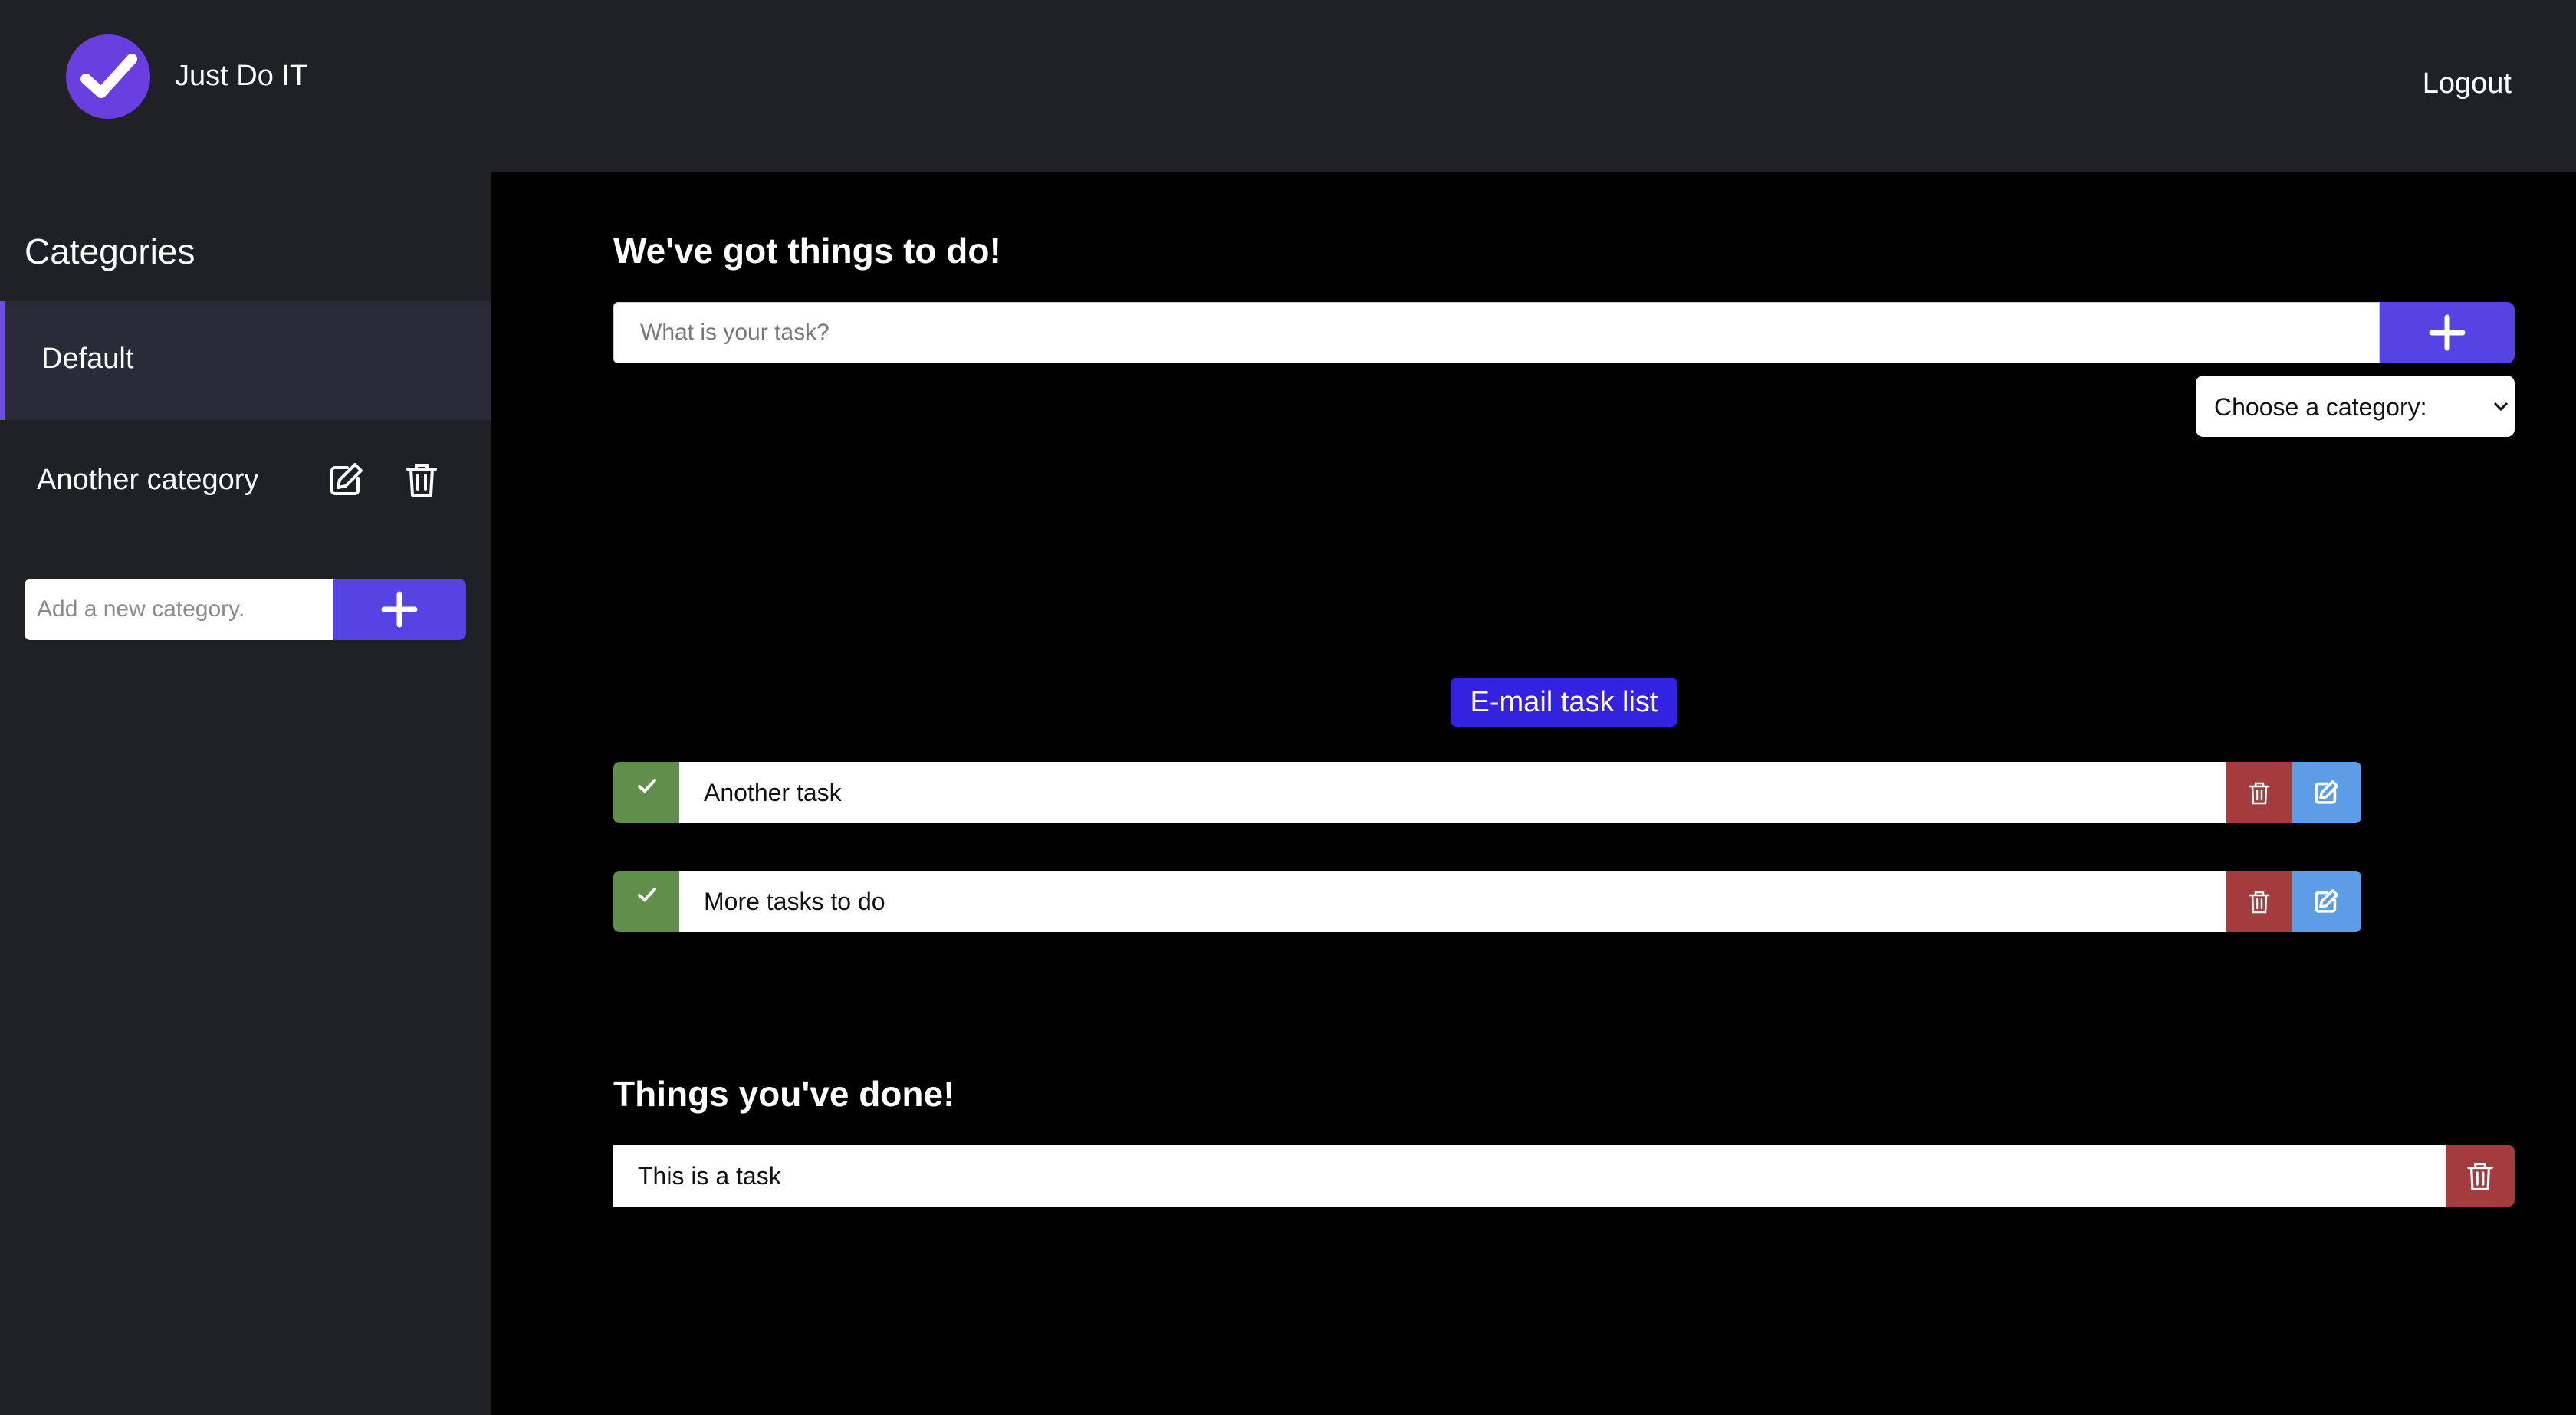 This screenshot has height=1415, width=2576. What do you see at coordinates (245, 360) in the screenshot?
I see `category-item-default: Default` at bounding box center [245, 360].